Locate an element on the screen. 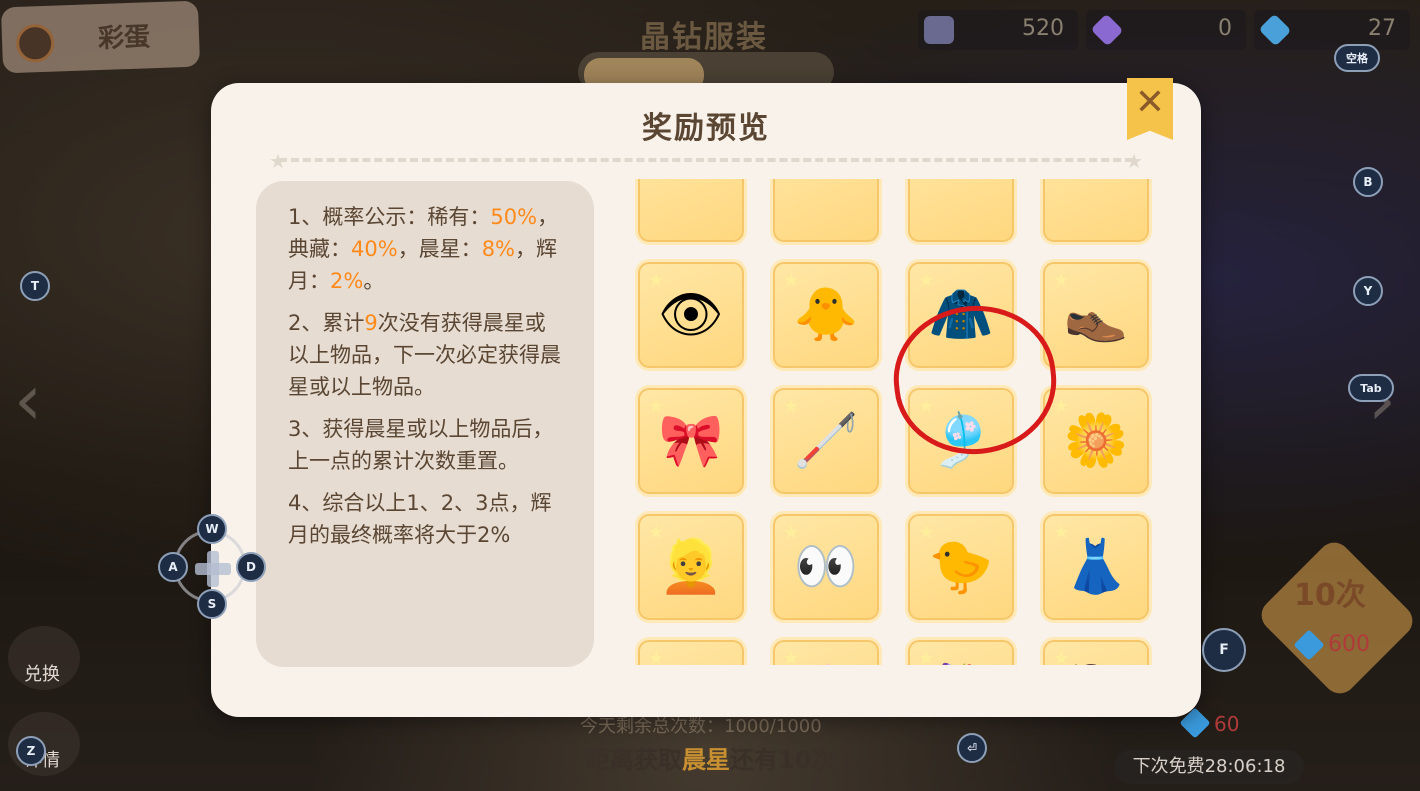  reward-item-white-floral-top: ★ 🌼 is located at coordinates (1096, 441).